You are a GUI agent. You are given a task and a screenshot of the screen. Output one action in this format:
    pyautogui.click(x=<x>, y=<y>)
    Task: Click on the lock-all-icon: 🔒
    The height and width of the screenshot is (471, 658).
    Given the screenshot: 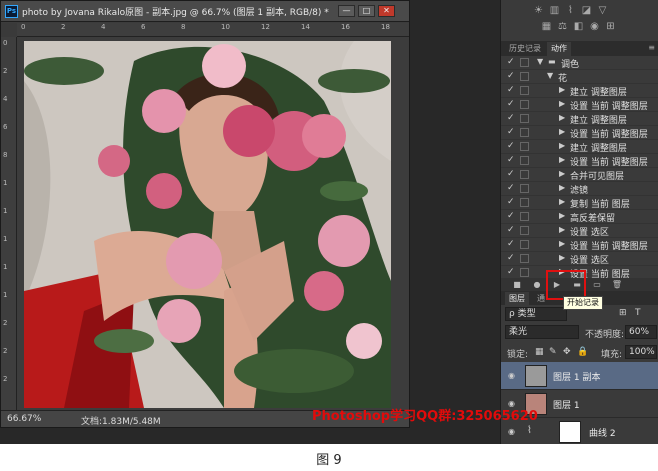 What is the action you would take?
    pyautogui.click(x=582, y=352)
    